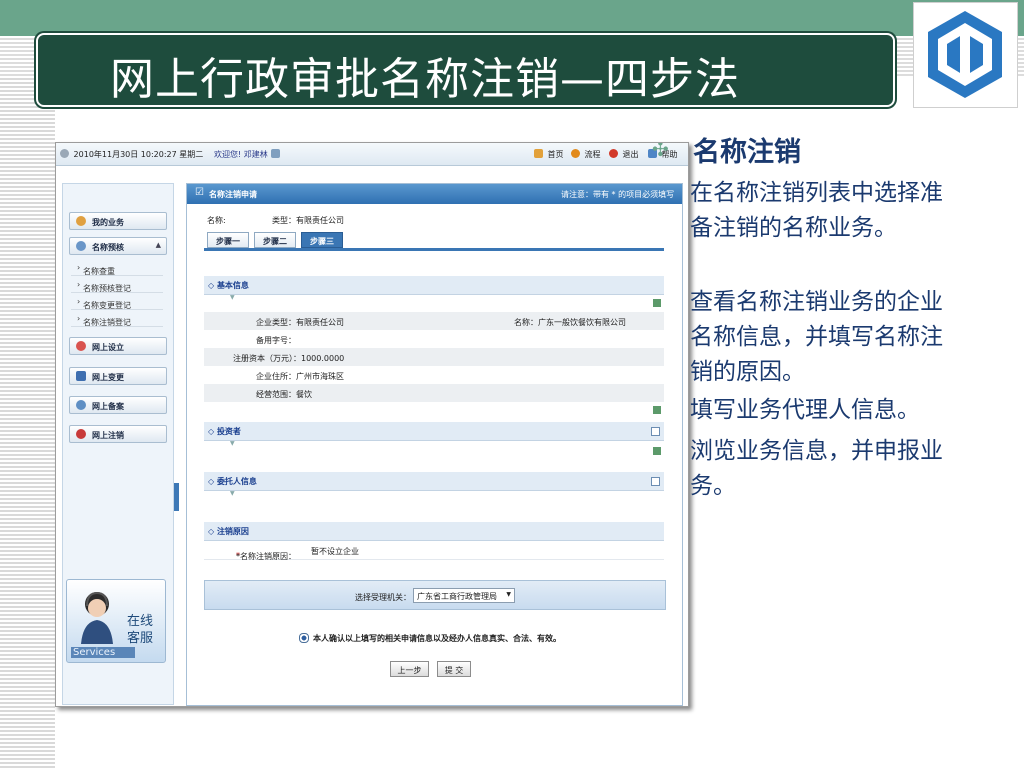 The width and height of the screenshot is (1024, 768). Describe the element at coordinates (118, 221) in the screenshot. I see `nav-my-business: 我的业务` at that location.